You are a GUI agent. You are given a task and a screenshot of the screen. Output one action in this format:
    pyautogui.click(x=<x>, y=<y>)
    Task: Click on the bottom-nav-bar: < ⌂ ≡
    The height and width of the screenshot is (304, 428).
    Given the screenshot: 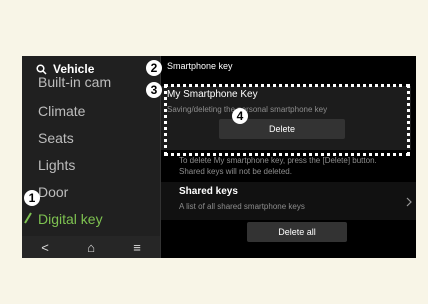 What is the action you would take?
    pyautogui.click(x=91, y=247)
    